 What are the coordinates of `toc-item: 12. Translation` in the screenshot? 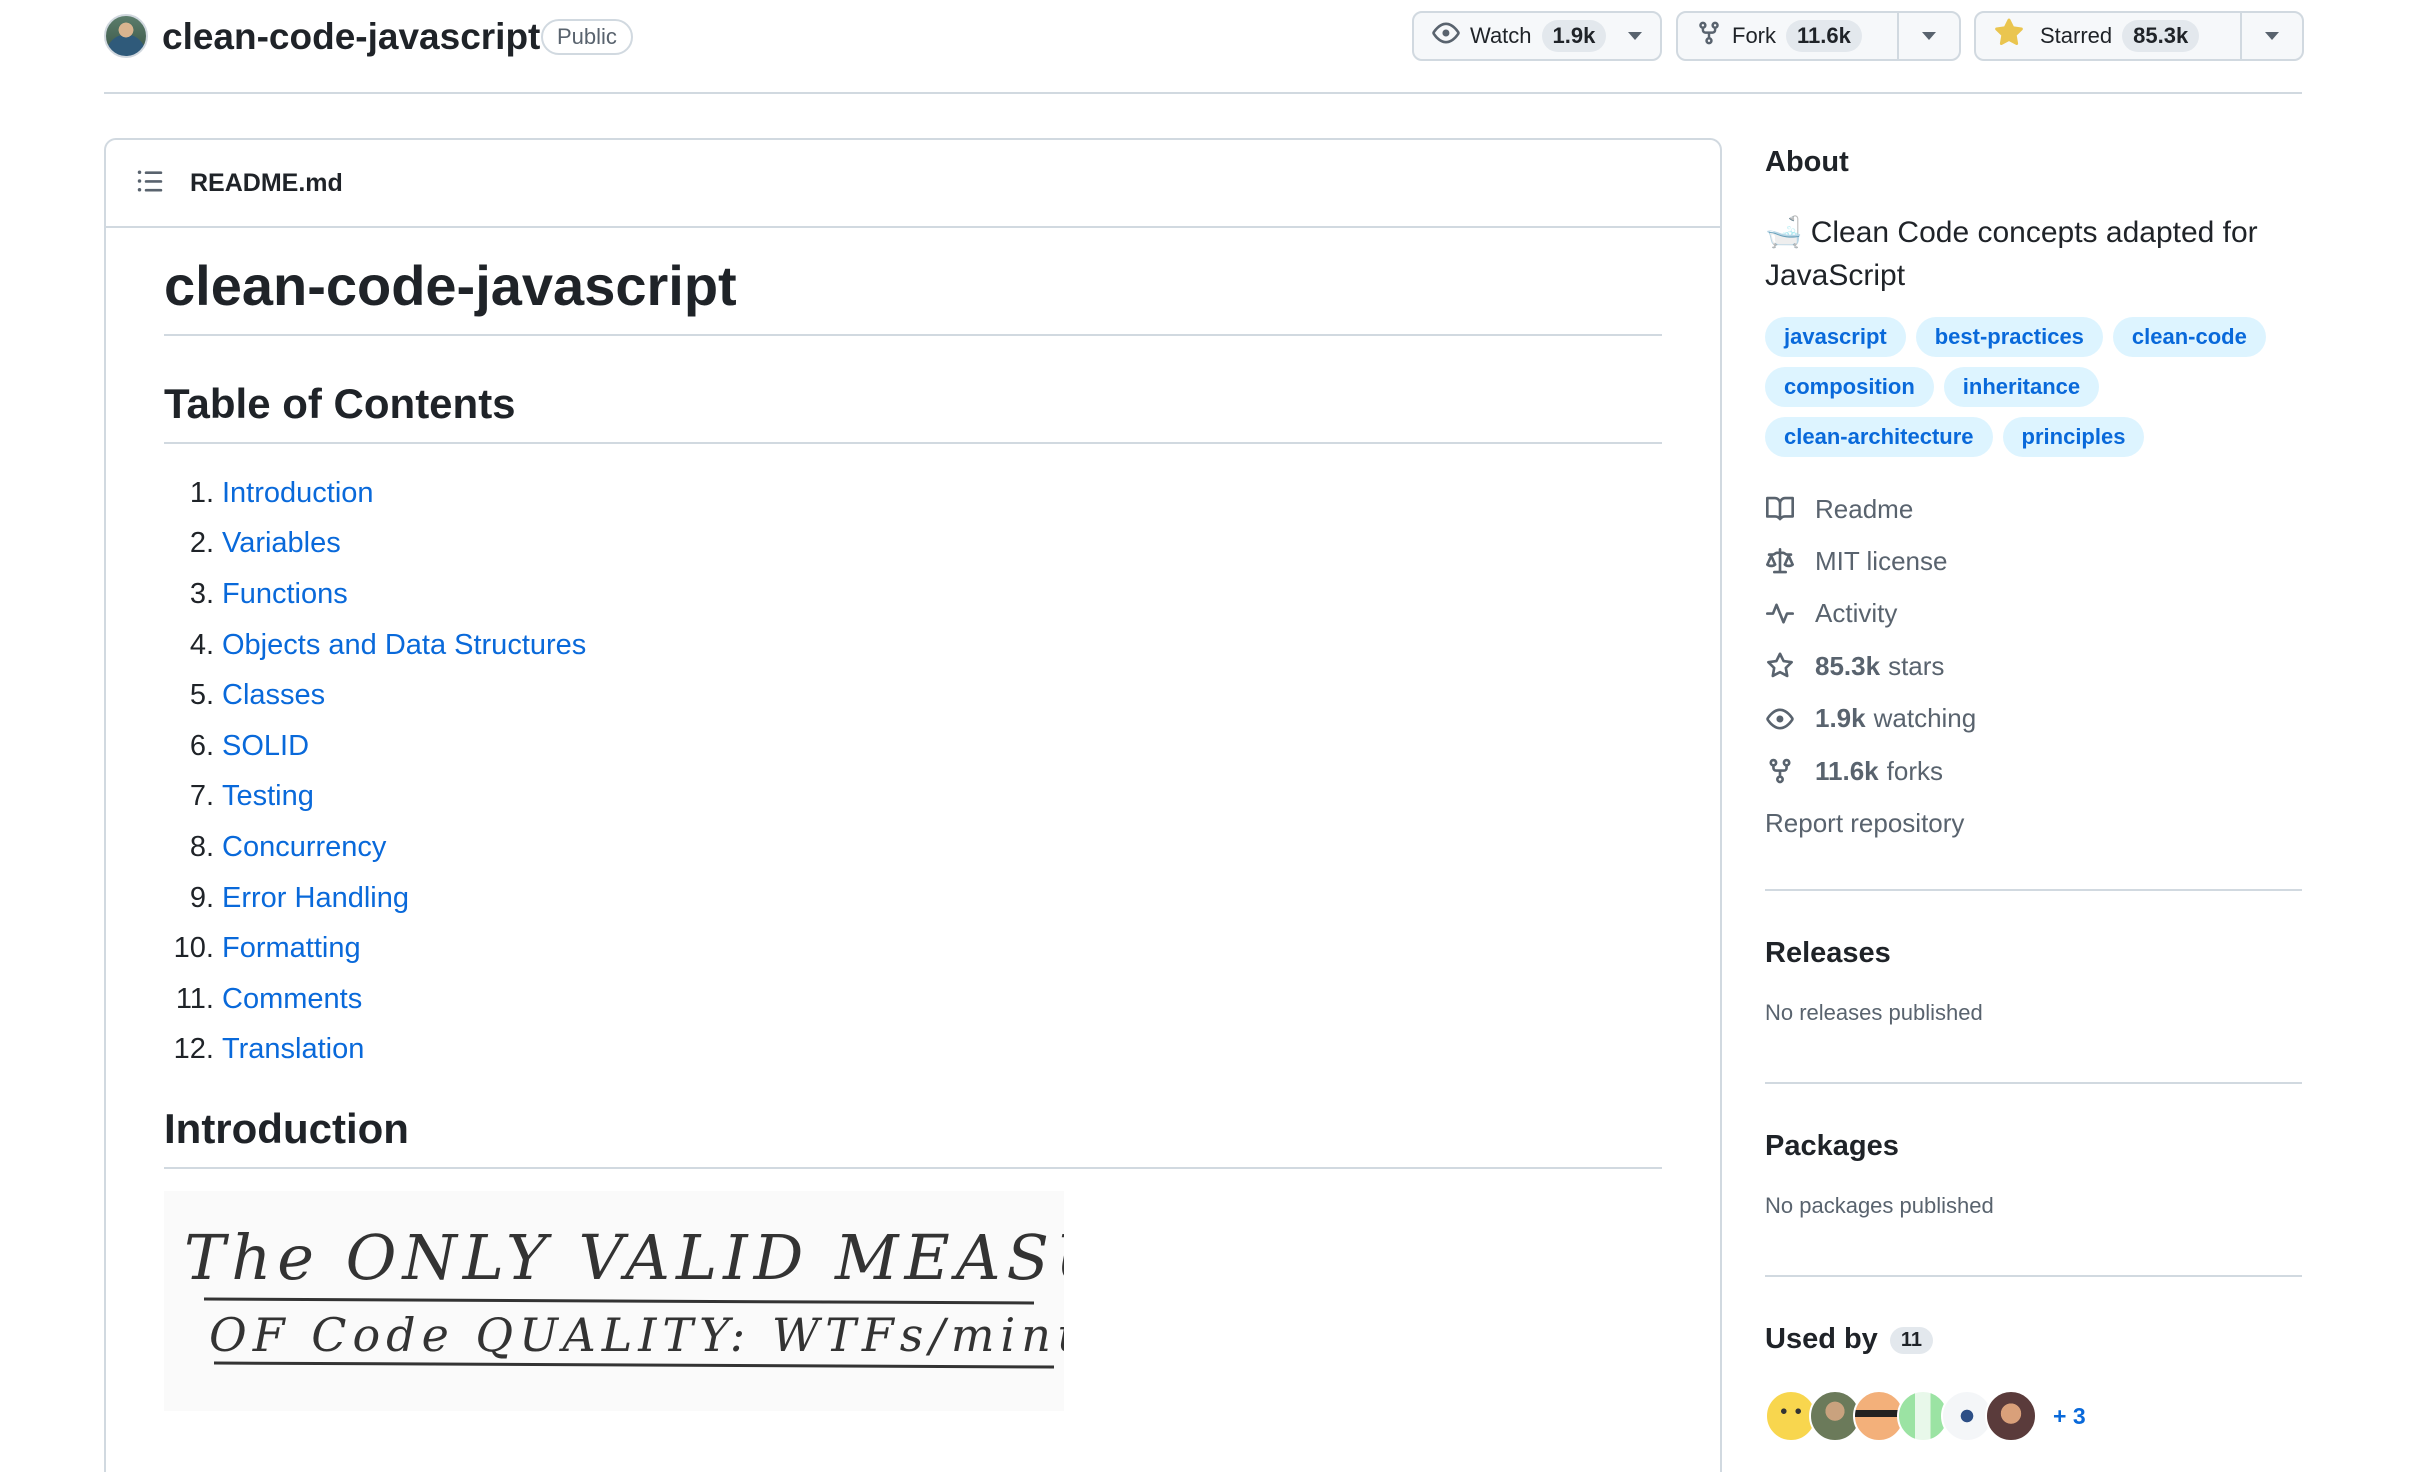 It's located at (269, 1049).